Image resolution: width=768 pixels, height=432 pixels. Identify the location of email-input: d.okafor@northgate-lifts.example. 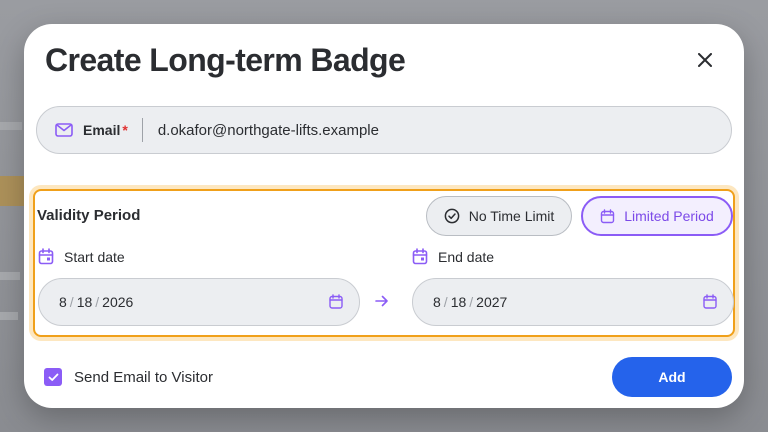
(268, 130).